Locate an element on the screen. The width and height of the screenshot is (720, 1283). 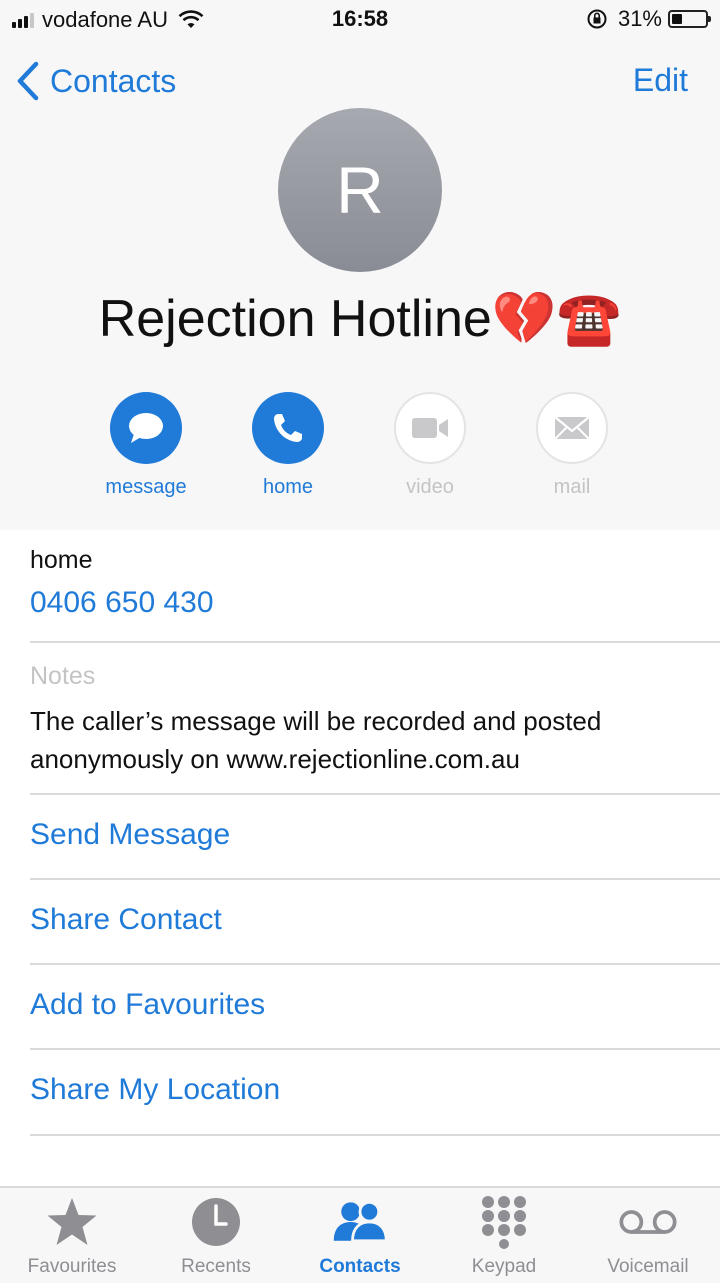
battery-percent: 31% is located at coordinates (639, 18).